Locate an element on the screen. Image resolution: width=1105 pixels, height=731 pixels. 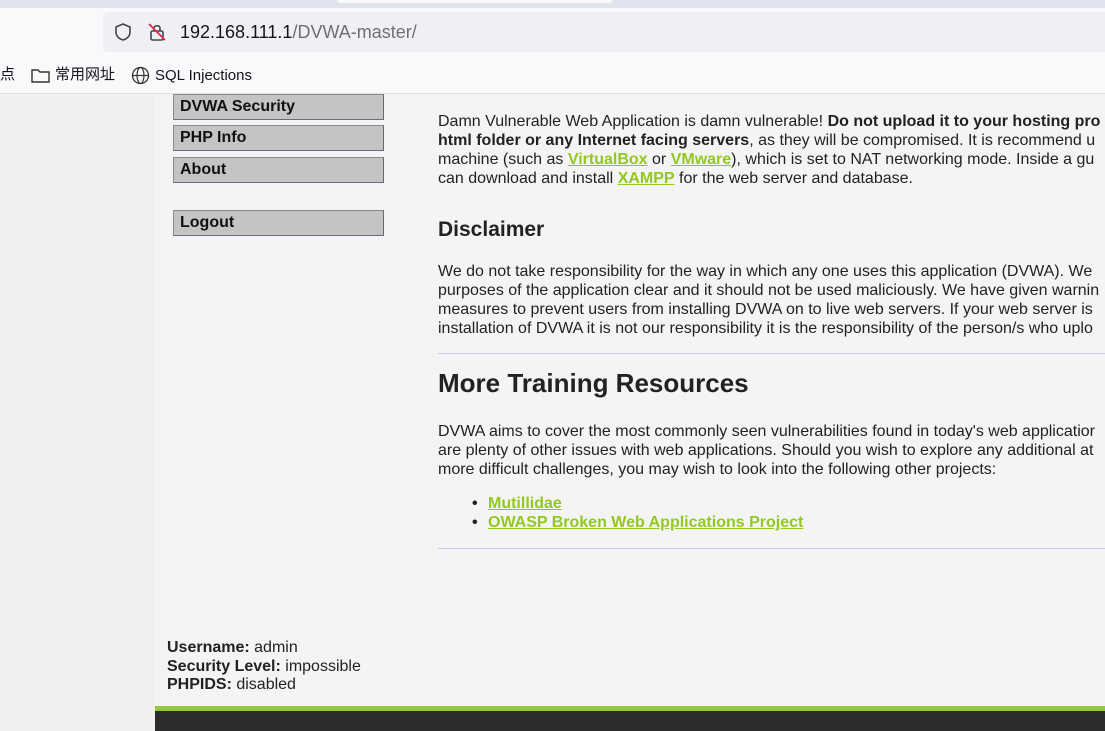
phpids-row: PHPIDS: disabled is located at coordinates (264, 685).